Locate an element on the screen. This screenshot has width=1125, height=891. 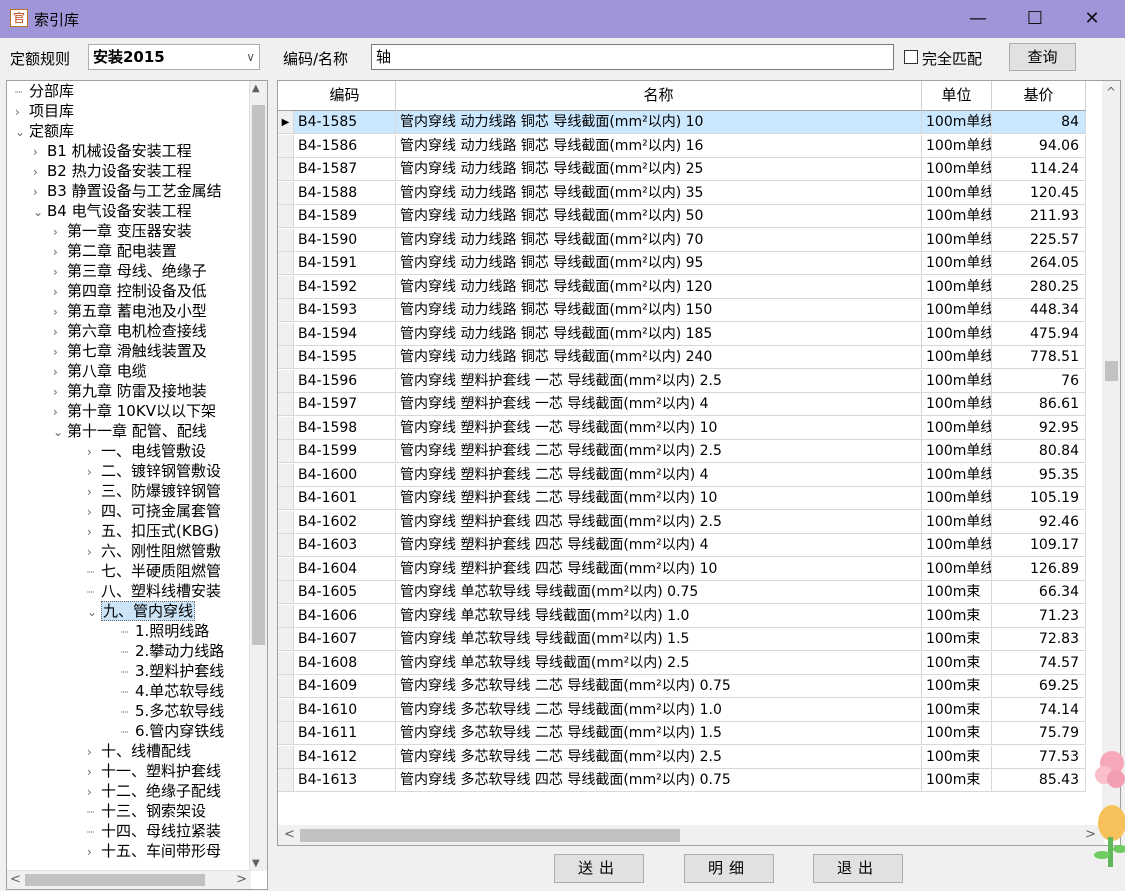
detail-button: 明细 is located at coordinates (729, 868).